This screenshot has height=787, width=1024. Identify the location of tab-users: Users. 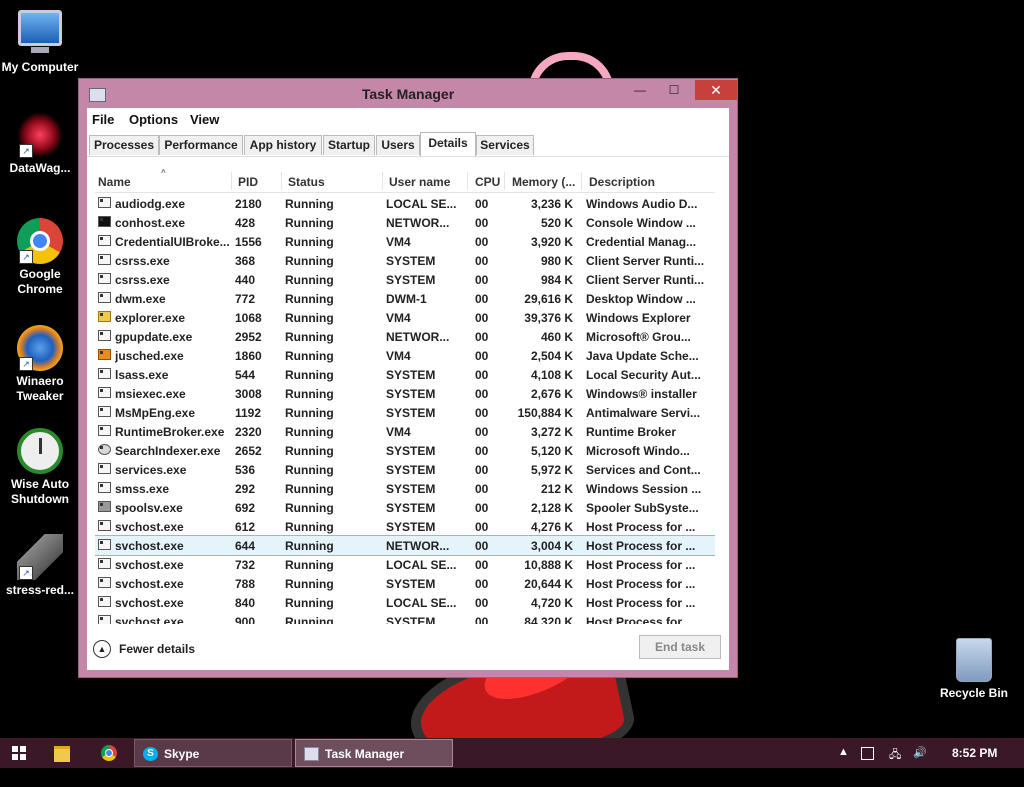
(398, 145).